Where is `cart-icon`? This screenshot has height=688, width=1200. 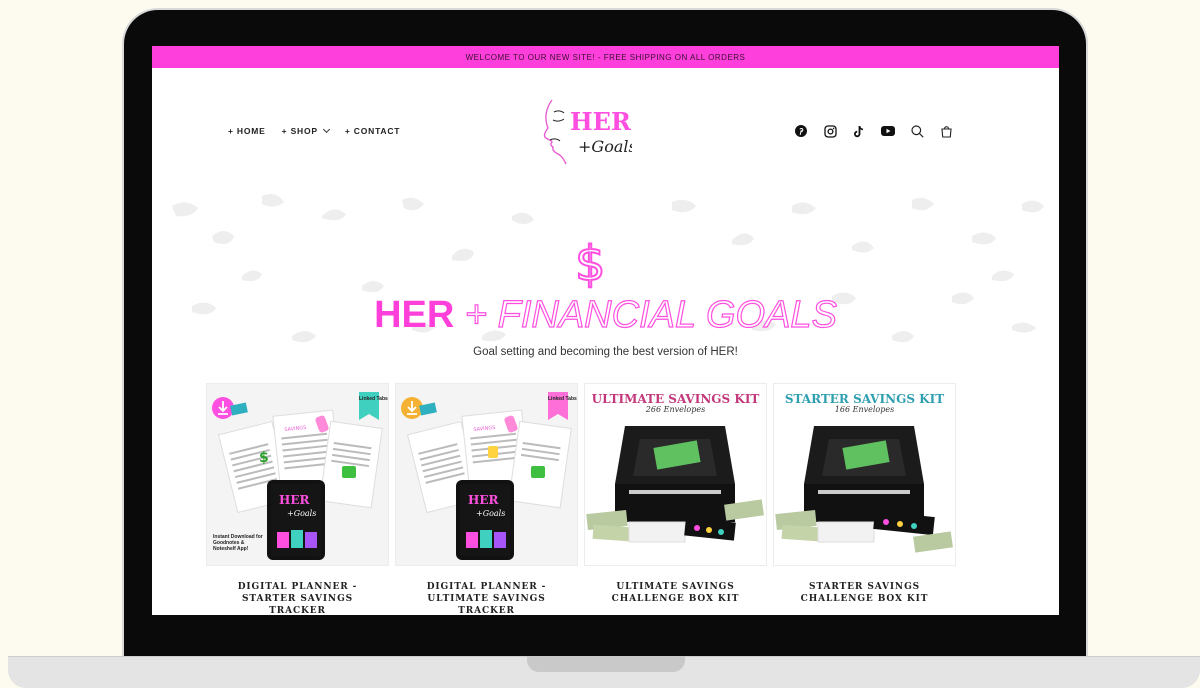
cart-icon is located at coordinates (946, 131).